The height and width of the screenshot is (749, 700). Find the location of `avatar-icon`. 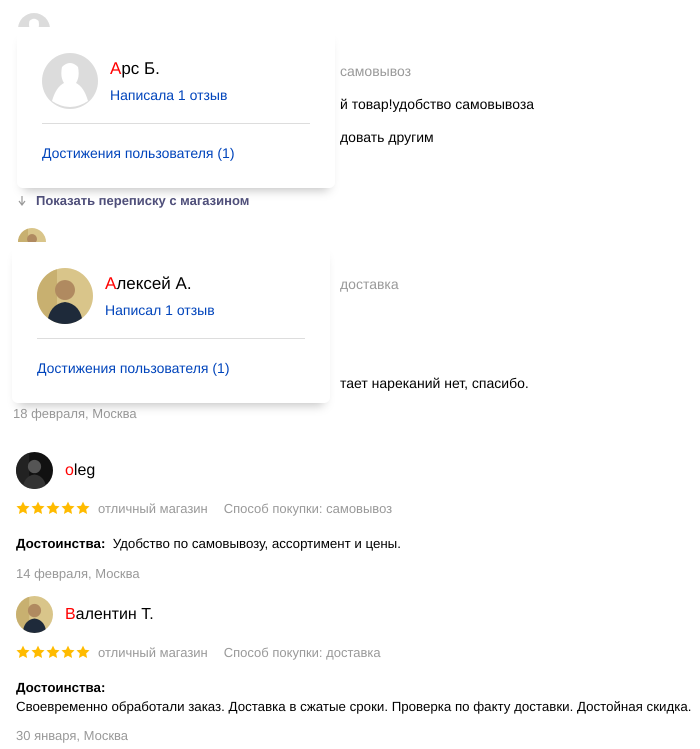

avatar-icon is located at coordinates (70, 81).